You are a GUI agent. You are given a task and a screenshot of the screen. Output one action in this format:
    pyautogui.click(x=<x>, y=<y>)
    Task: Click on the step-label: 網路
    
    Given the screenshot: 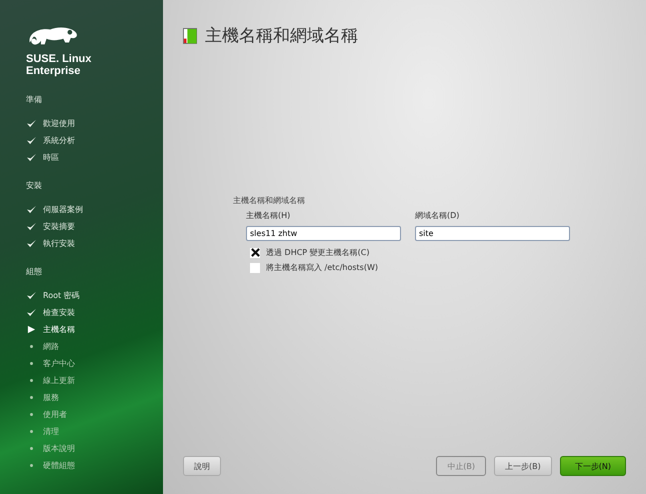 What is the action you would take?
    pyautogui.click(x=51, y=346)
    